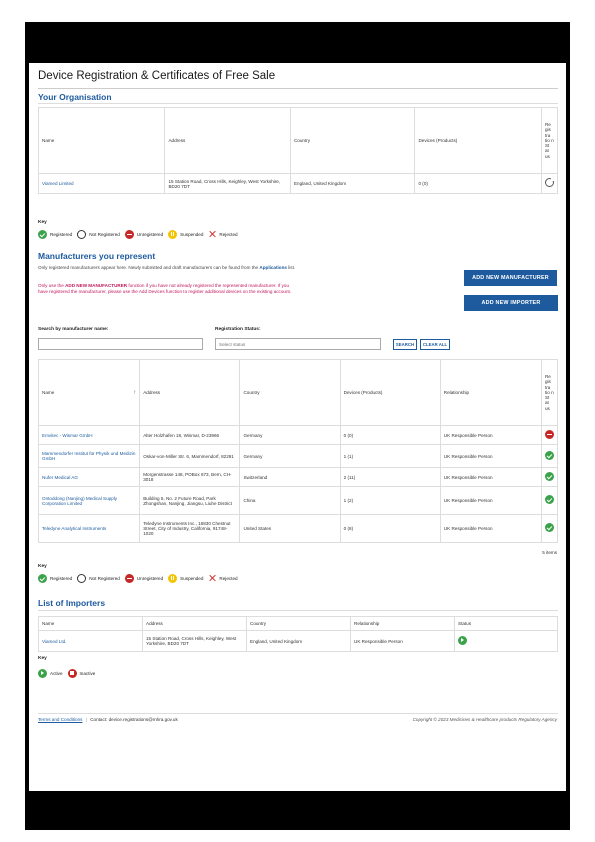 The height and width of the screenshot is (842, 595). What do you see at coordinates (298, 623) in the screenshot?
I see `table-header-row: Name Address Country Relationship Status` at bounding box center [298, 623].